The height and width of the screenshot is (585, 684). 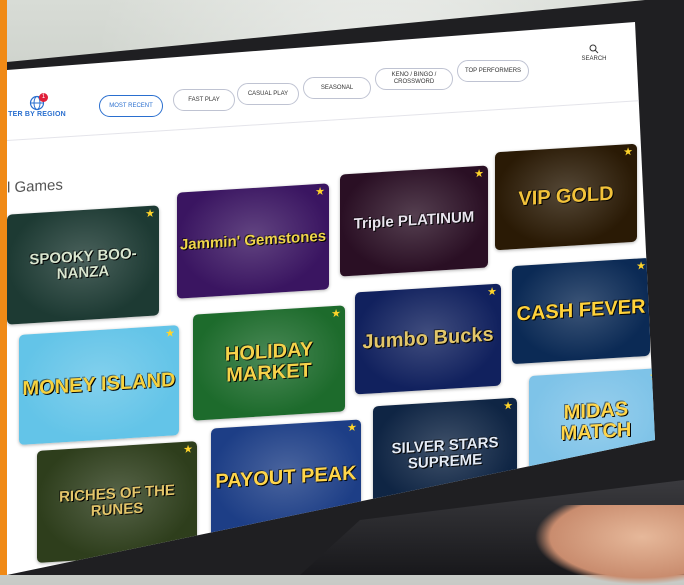 What do you see at coordinates (445, 453) in the screenshot?
I see `game-title: SILVER STARS SUPREME` at bounding box center [445, 453].